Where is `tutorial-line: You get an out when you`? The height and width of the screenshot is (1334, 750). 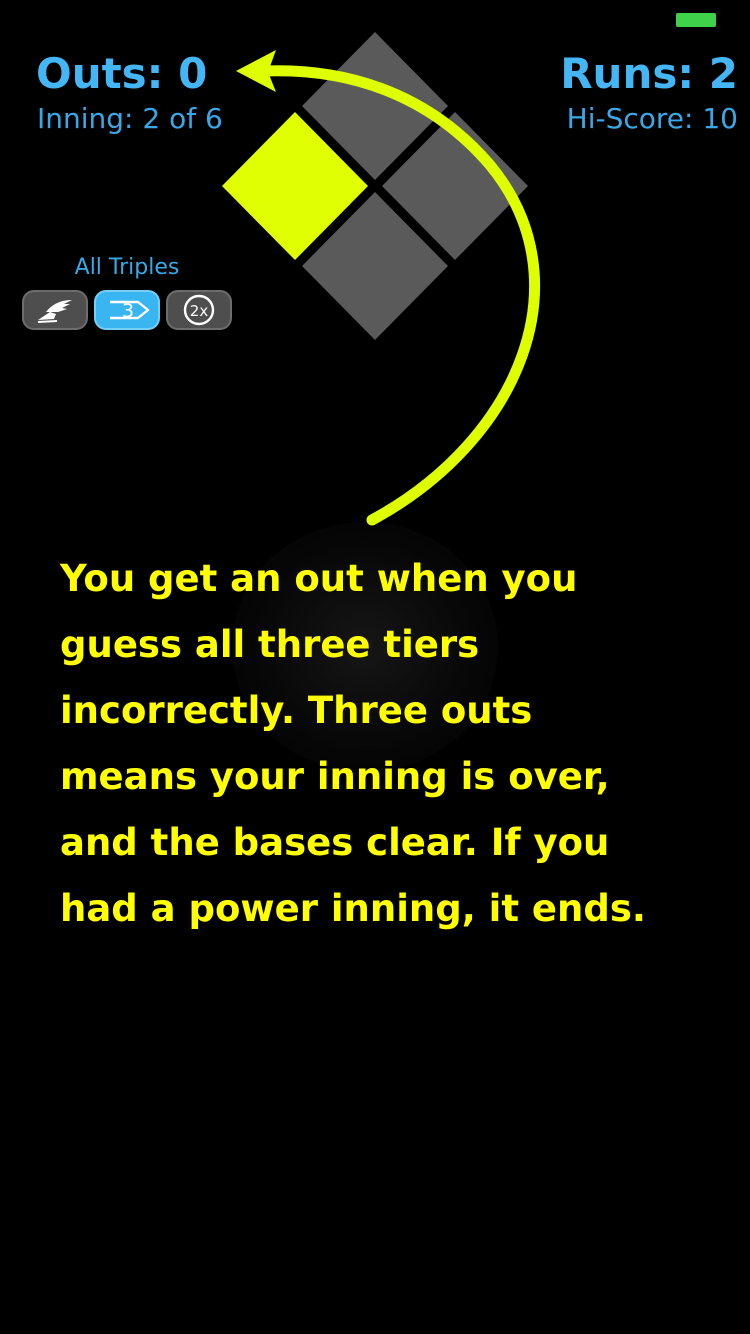
tutorial-line: You get an out when you is located at coordinates (319, 578).